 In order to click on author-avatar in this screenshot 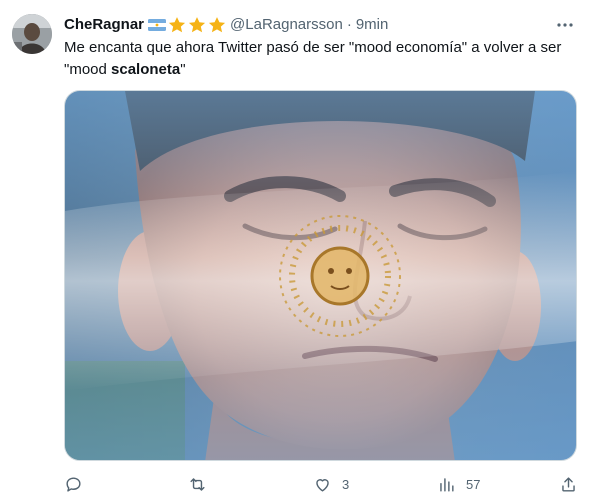, I will do `click(32, 34)`.